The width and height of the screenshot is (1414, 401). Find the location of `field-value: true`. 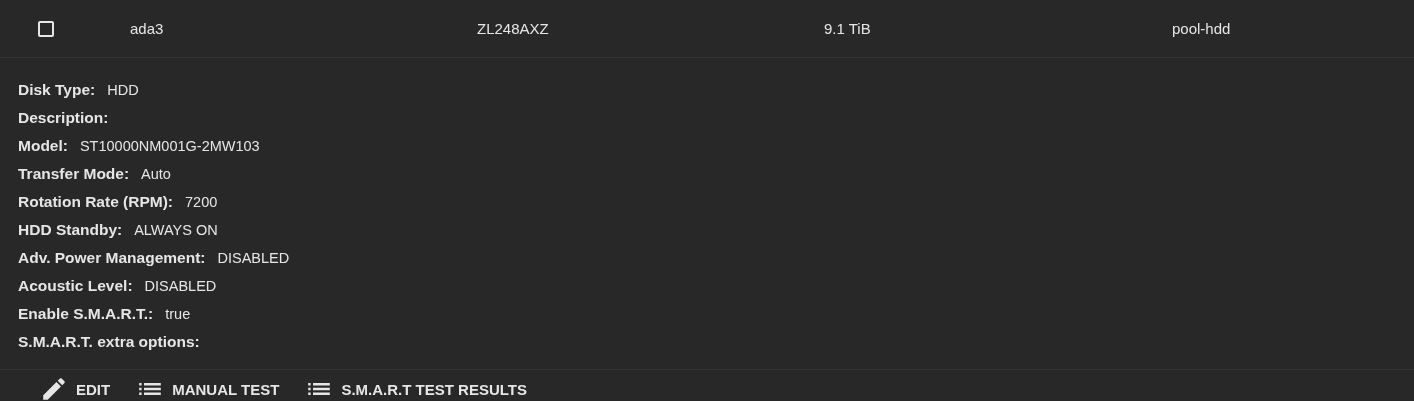

field-value: true is located at coordinates (178, 314).